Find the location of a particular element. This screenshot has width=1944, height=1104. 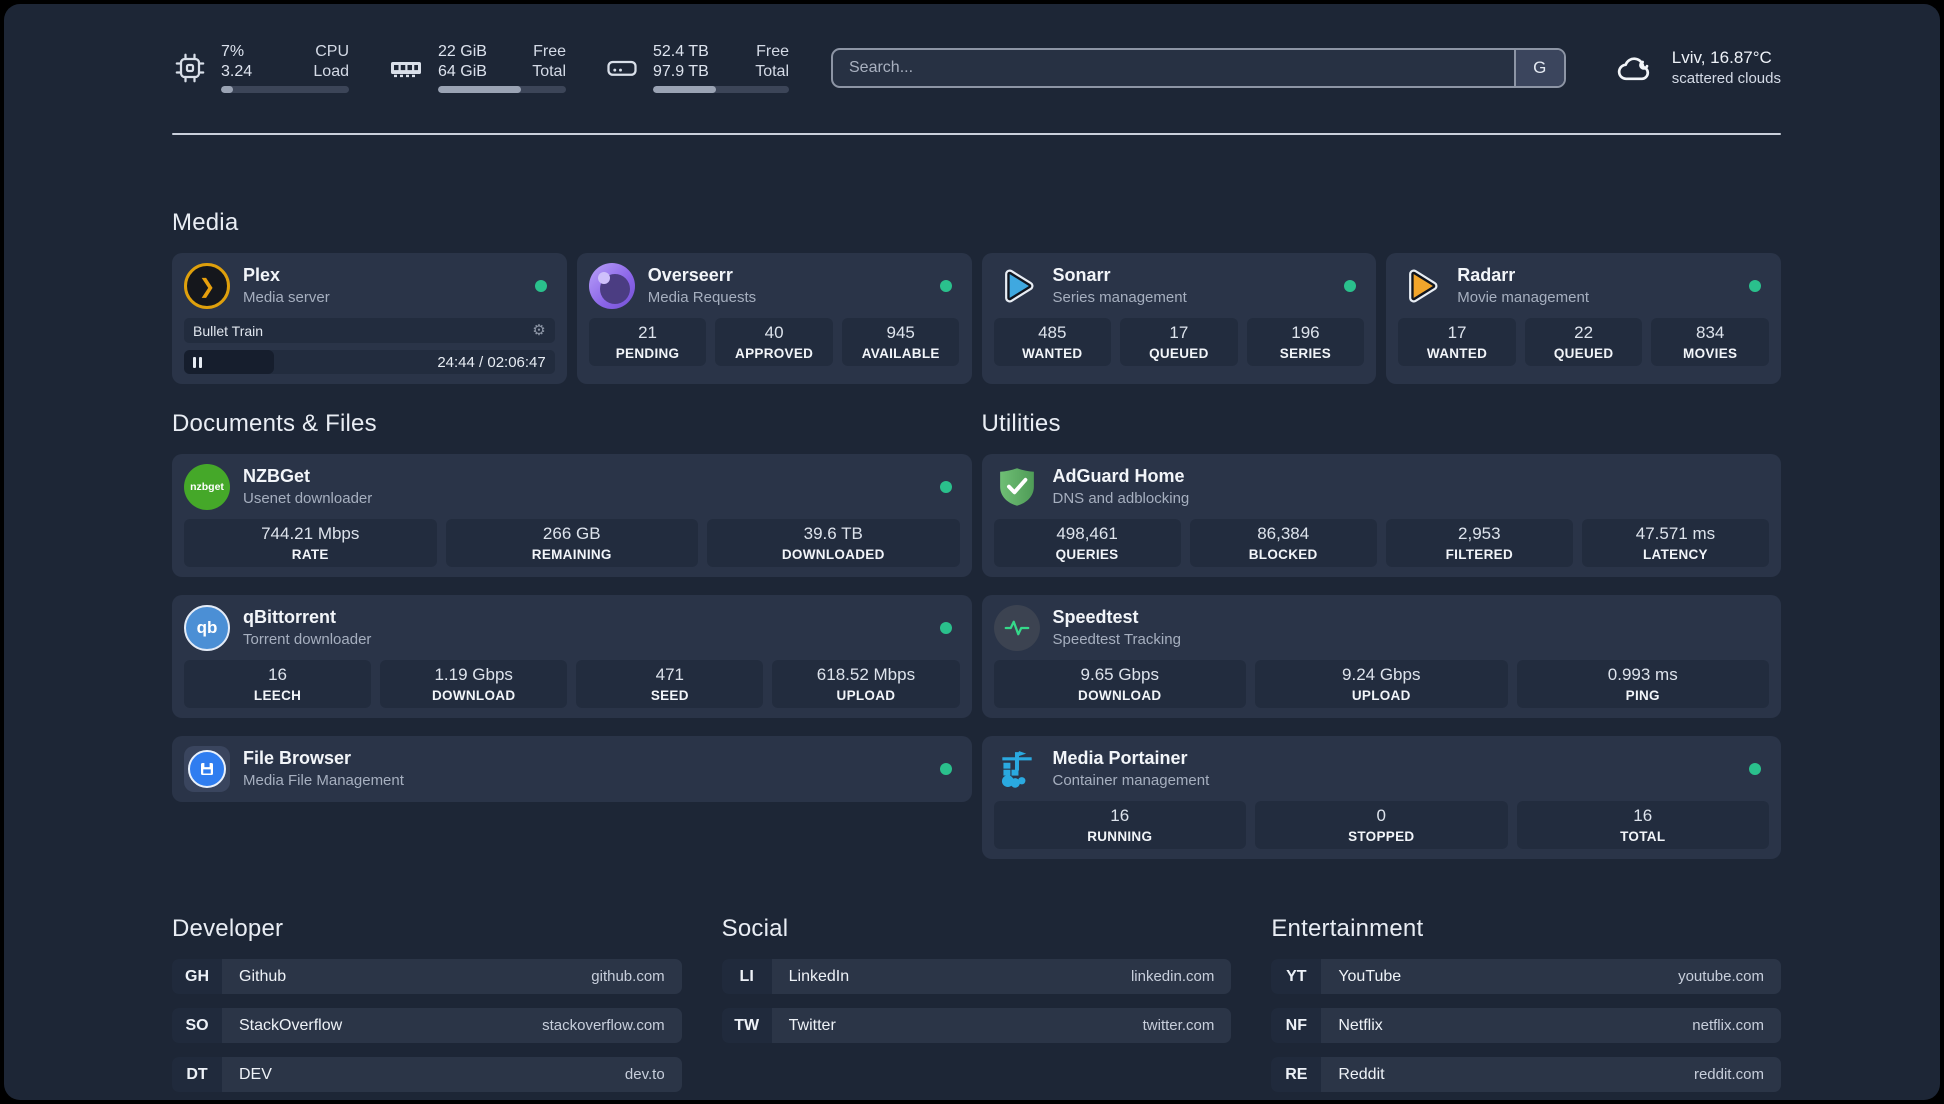

link-abbr: TW is located at coordinates (746, 1025).